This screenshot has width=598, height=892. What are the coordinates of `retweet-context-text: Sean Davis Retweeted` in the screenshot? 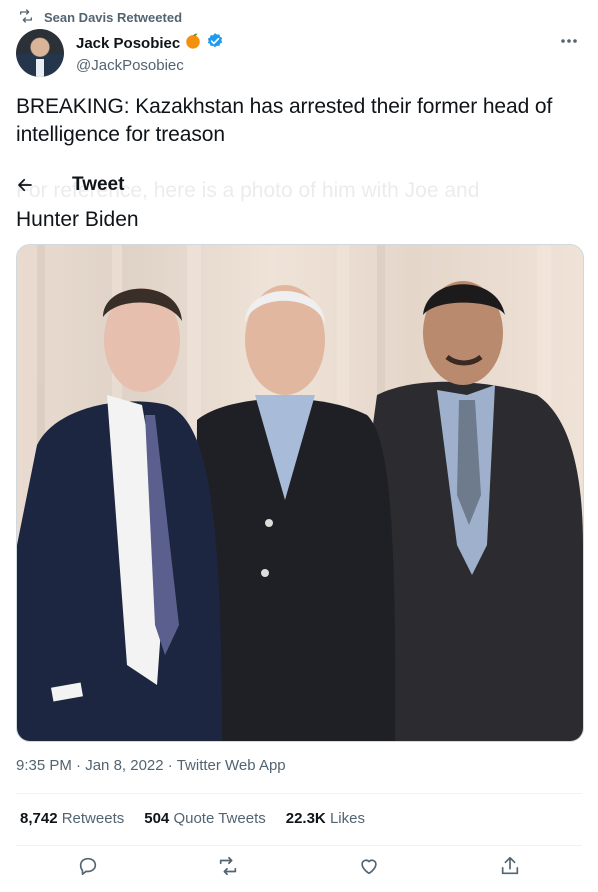 It's located at (113, 17).